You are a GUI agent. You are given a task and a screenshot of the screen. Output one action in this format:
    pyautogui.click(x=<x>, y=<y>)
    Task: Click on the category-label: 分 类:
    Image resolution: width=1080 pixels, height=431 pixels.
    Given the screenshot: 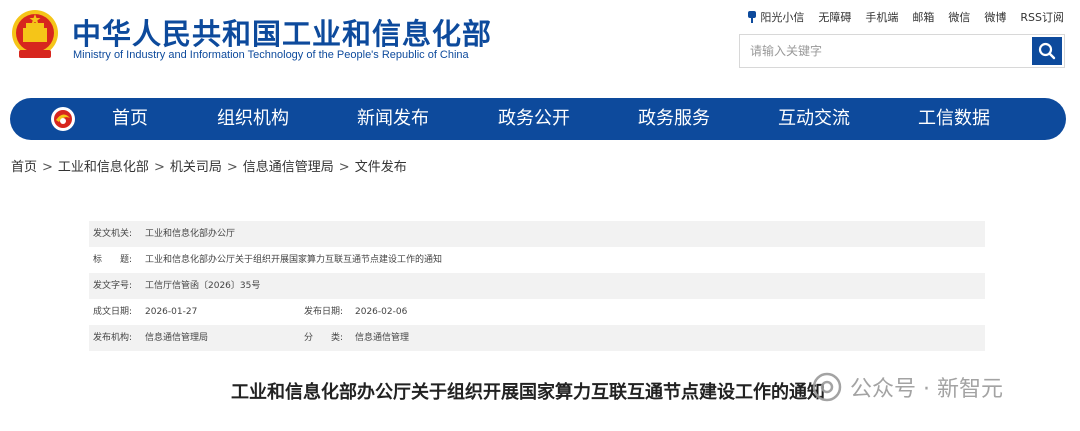 What is the action you would take?
    pyautogui.click(x=324, y=338)
    